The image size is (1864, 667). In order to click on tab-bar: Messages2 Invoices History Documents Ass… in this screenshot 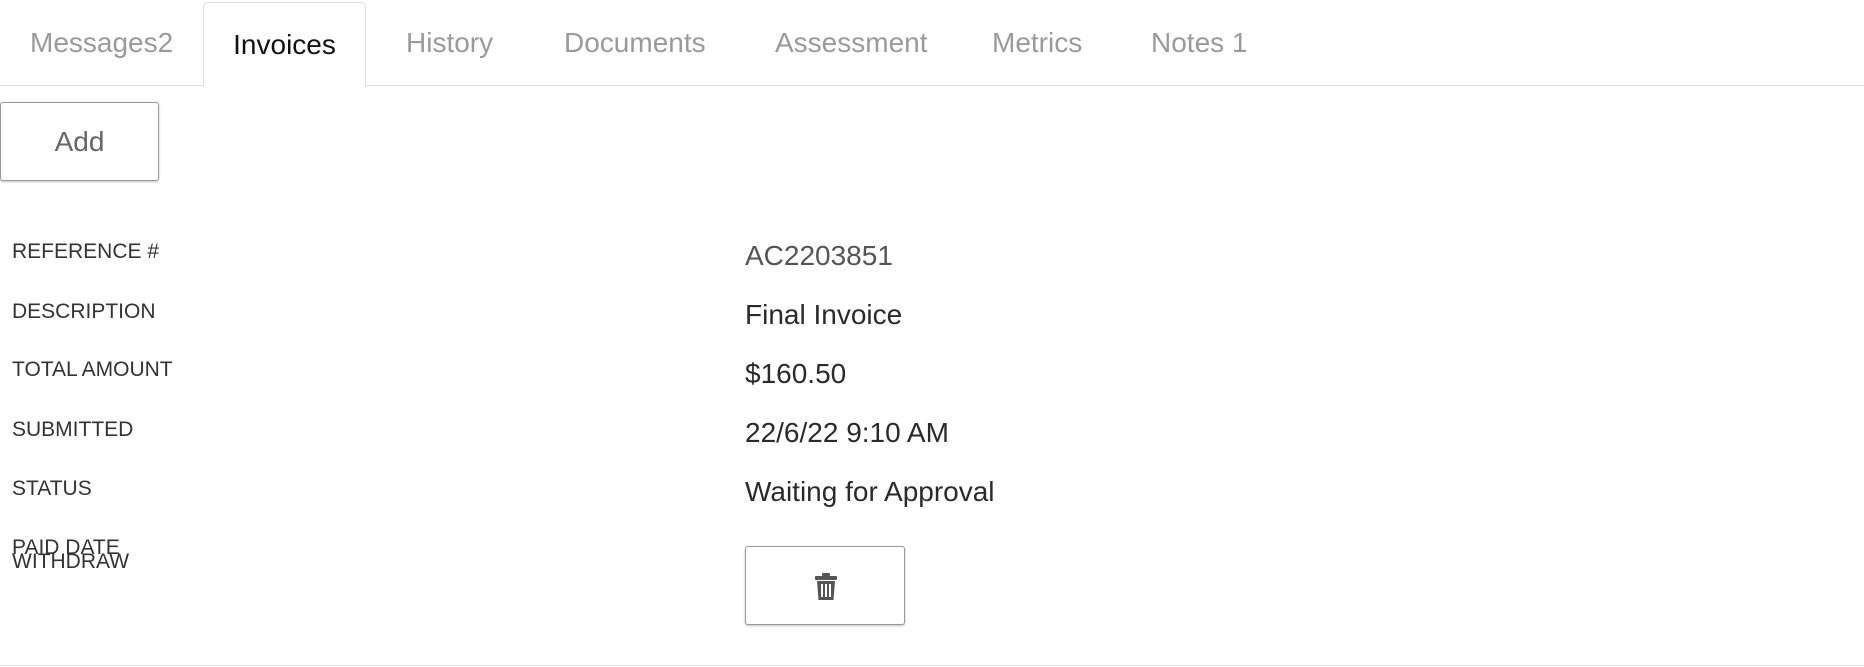, I will do `click(932, 43)`.